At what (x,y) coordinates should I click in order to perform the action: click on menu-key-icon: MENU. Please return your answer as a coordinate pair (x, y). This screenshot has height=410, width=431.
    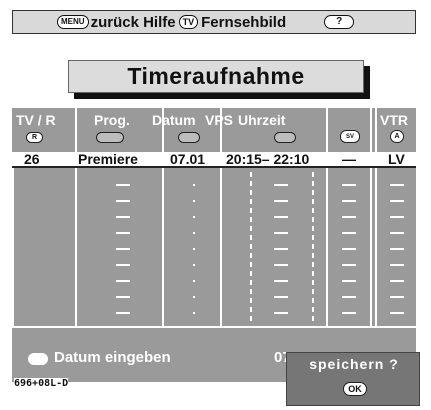
    Looking at the image, I should click on (73, 22).